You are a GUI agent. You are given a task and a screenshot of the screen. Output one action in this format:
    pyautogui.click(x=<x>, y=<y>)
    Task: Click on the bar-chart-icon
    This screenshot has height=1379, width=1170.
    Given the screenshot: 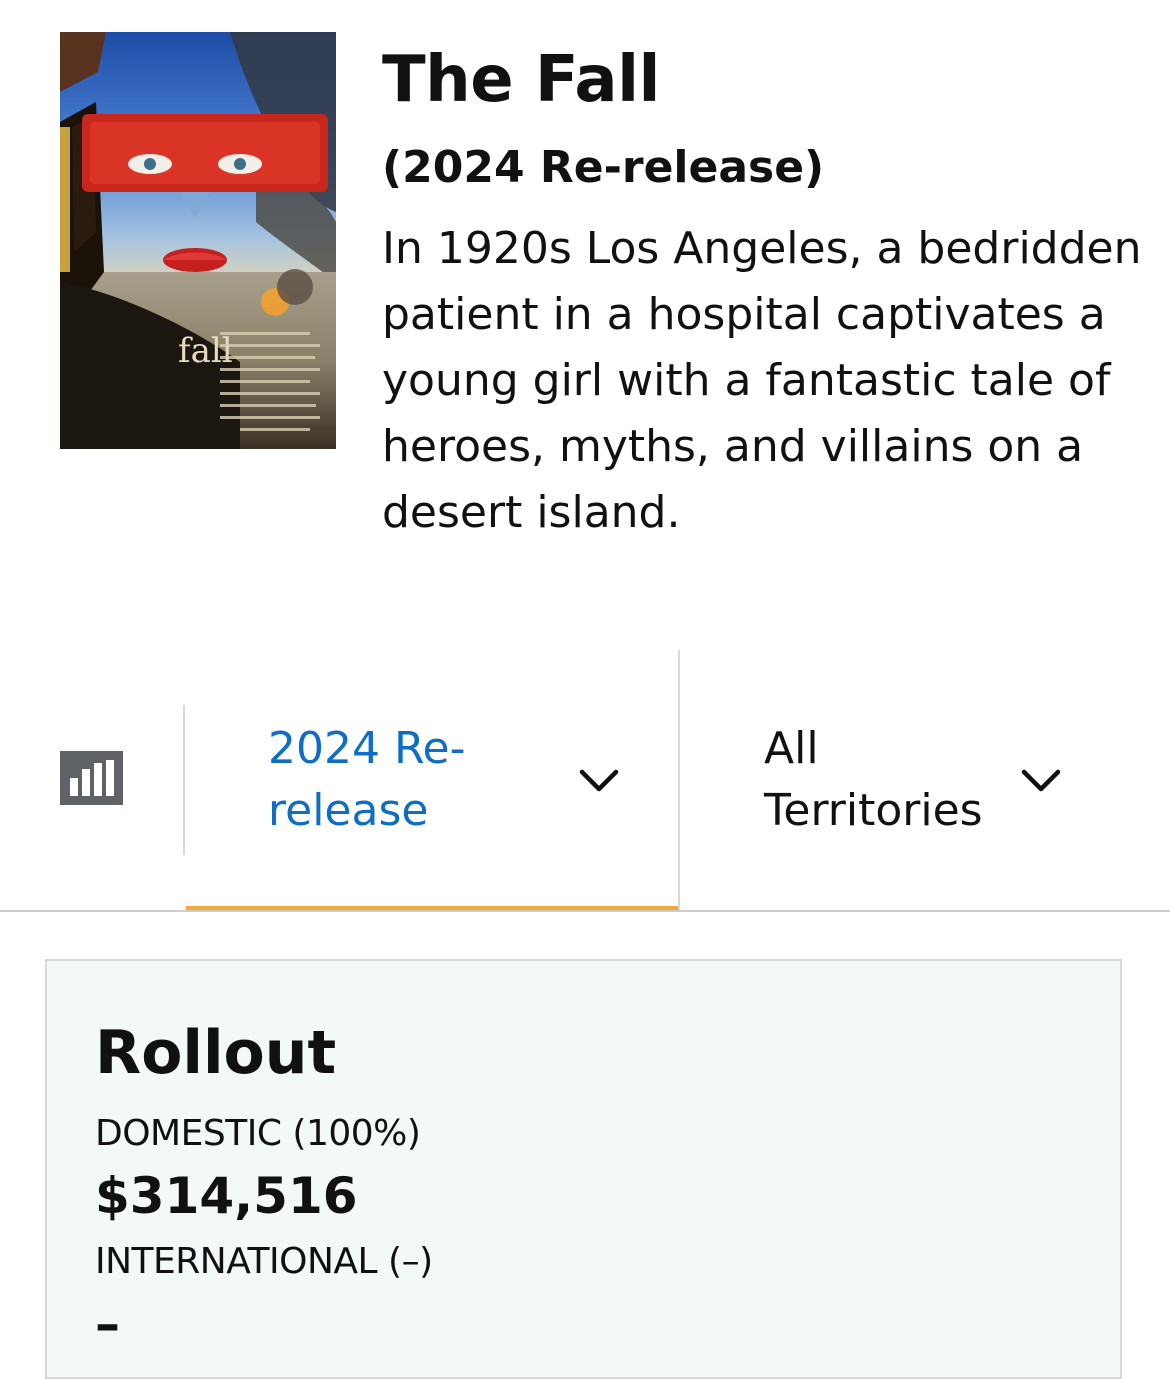 What is the action you would take?
    pyautogui.click(x=92, y=778)
    